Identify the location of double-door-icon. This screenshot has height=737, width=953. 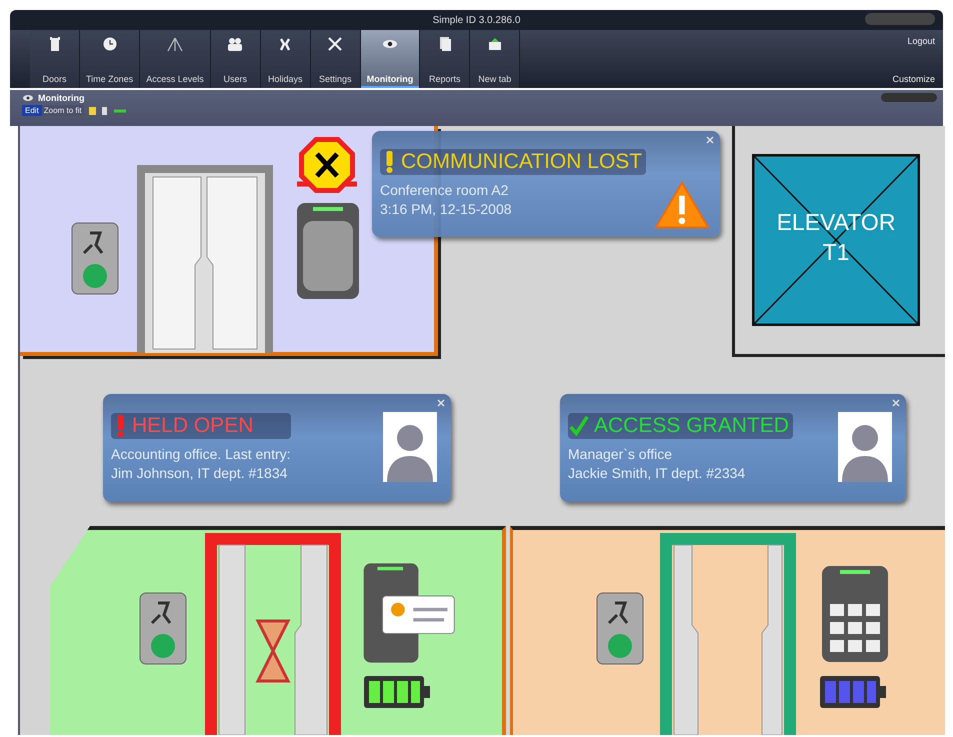
(205, 259).